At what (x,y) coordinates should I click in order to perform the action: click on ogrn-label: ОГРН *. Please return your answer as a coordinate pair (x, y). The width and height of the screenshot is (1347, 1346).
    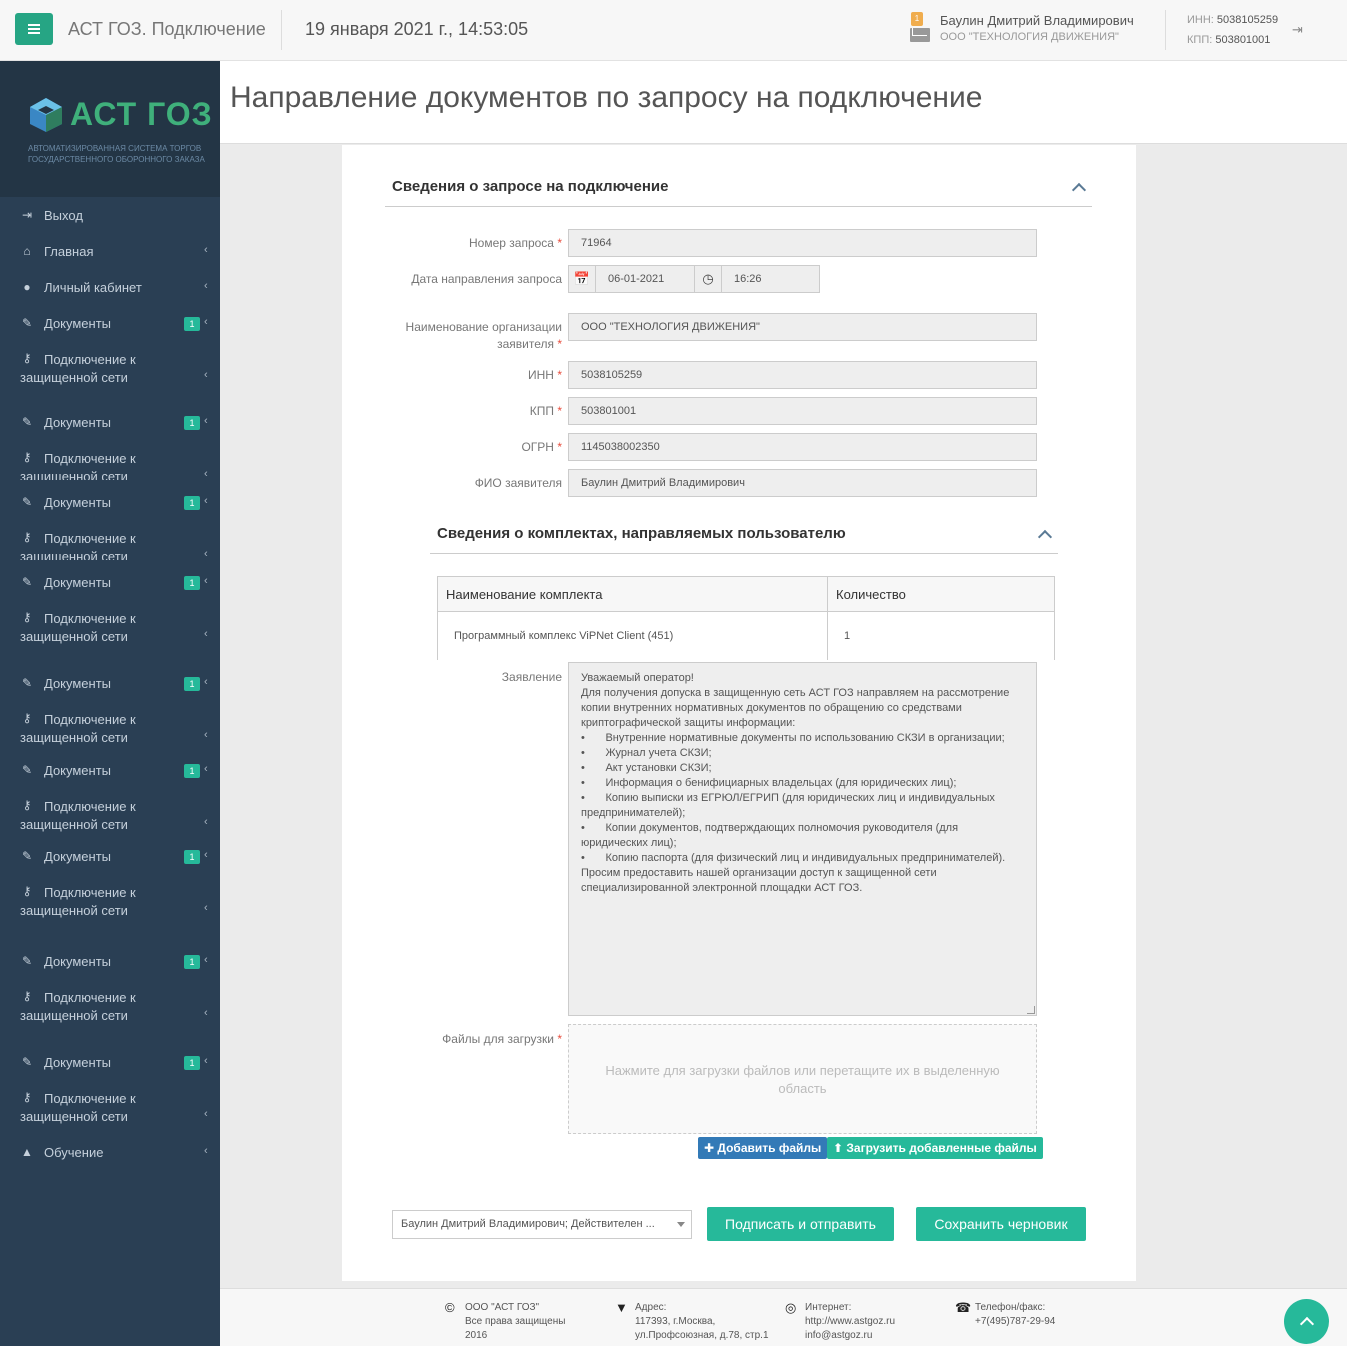
    Looking at the image, I should click on (482, 447).